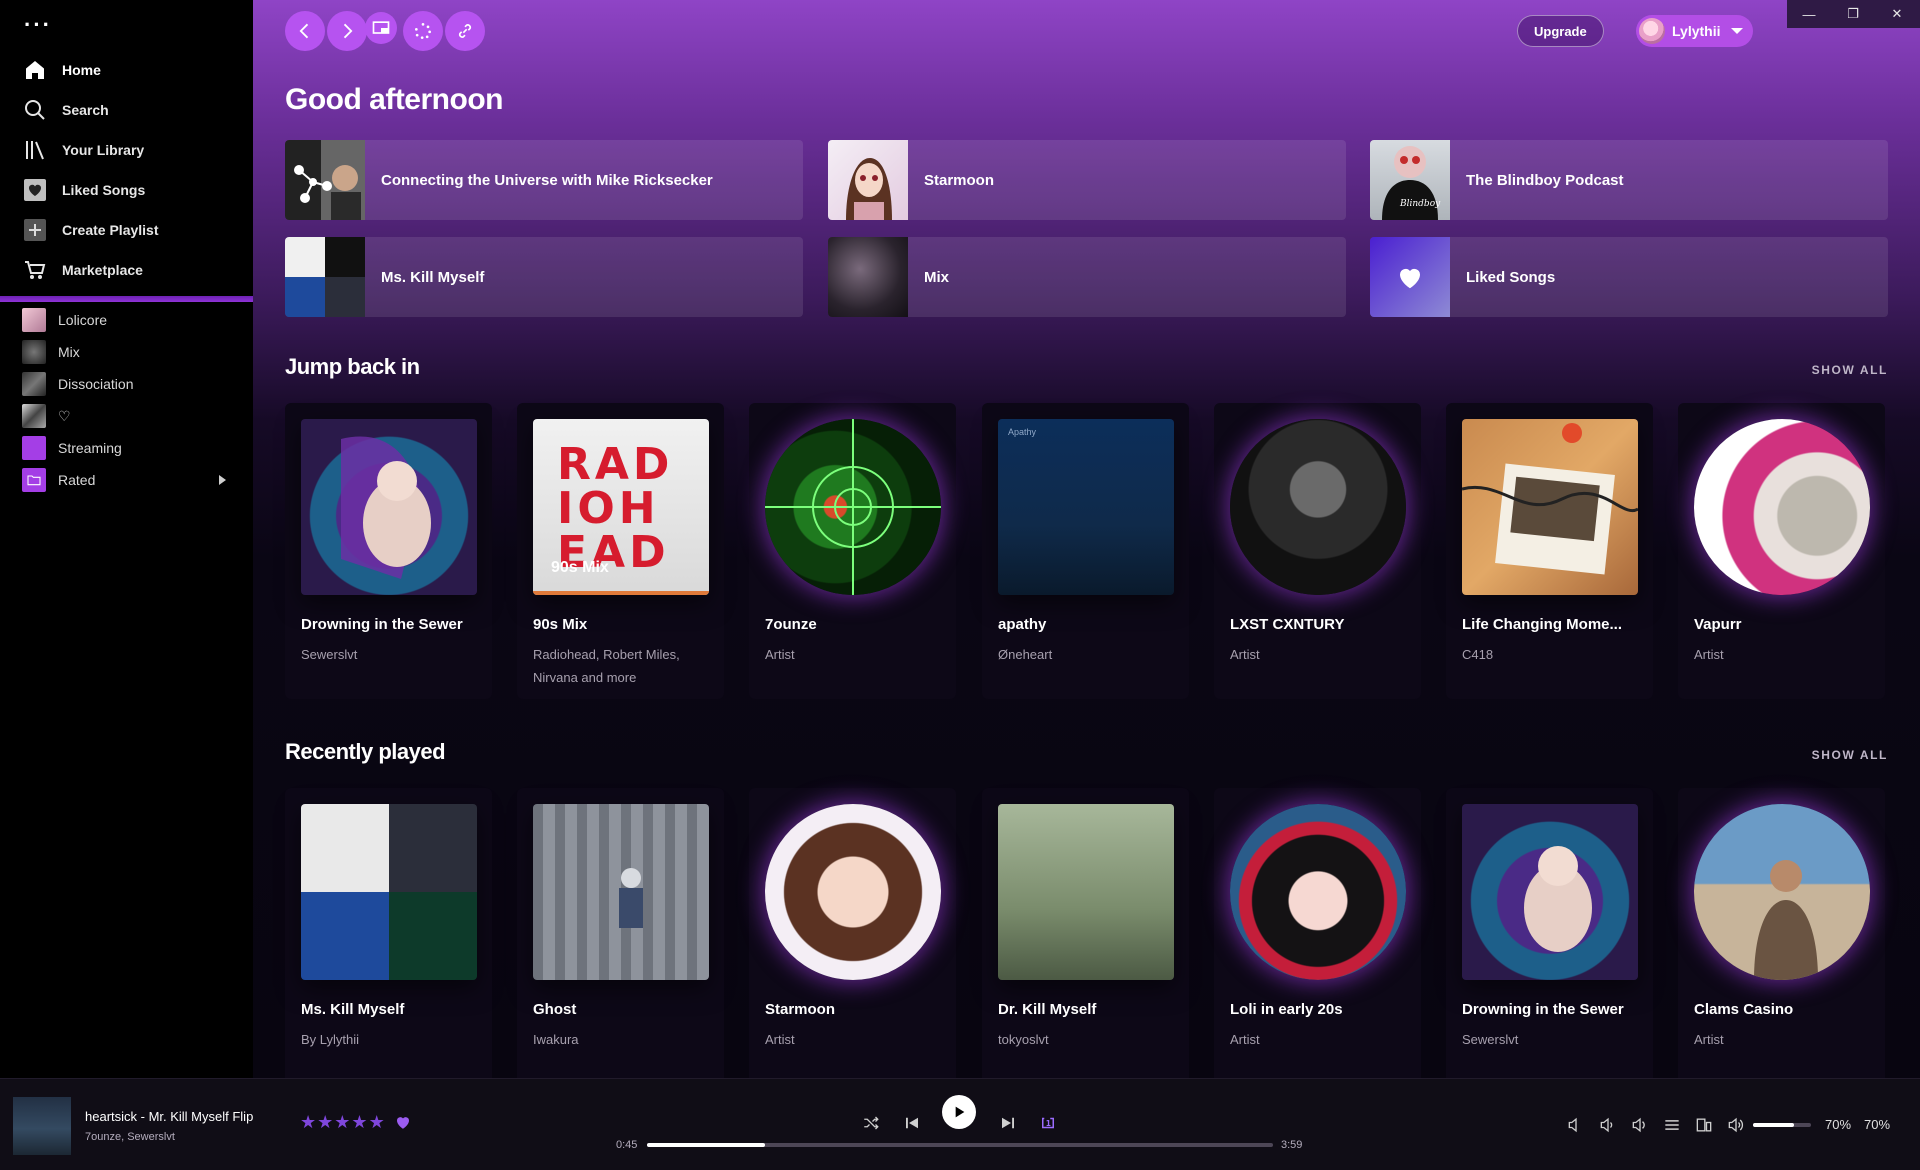 Image resolution: width=1920 pixels, height=1170 pixels. I want to click on card: Life Changing Mome... C418, so click(1549, 551).